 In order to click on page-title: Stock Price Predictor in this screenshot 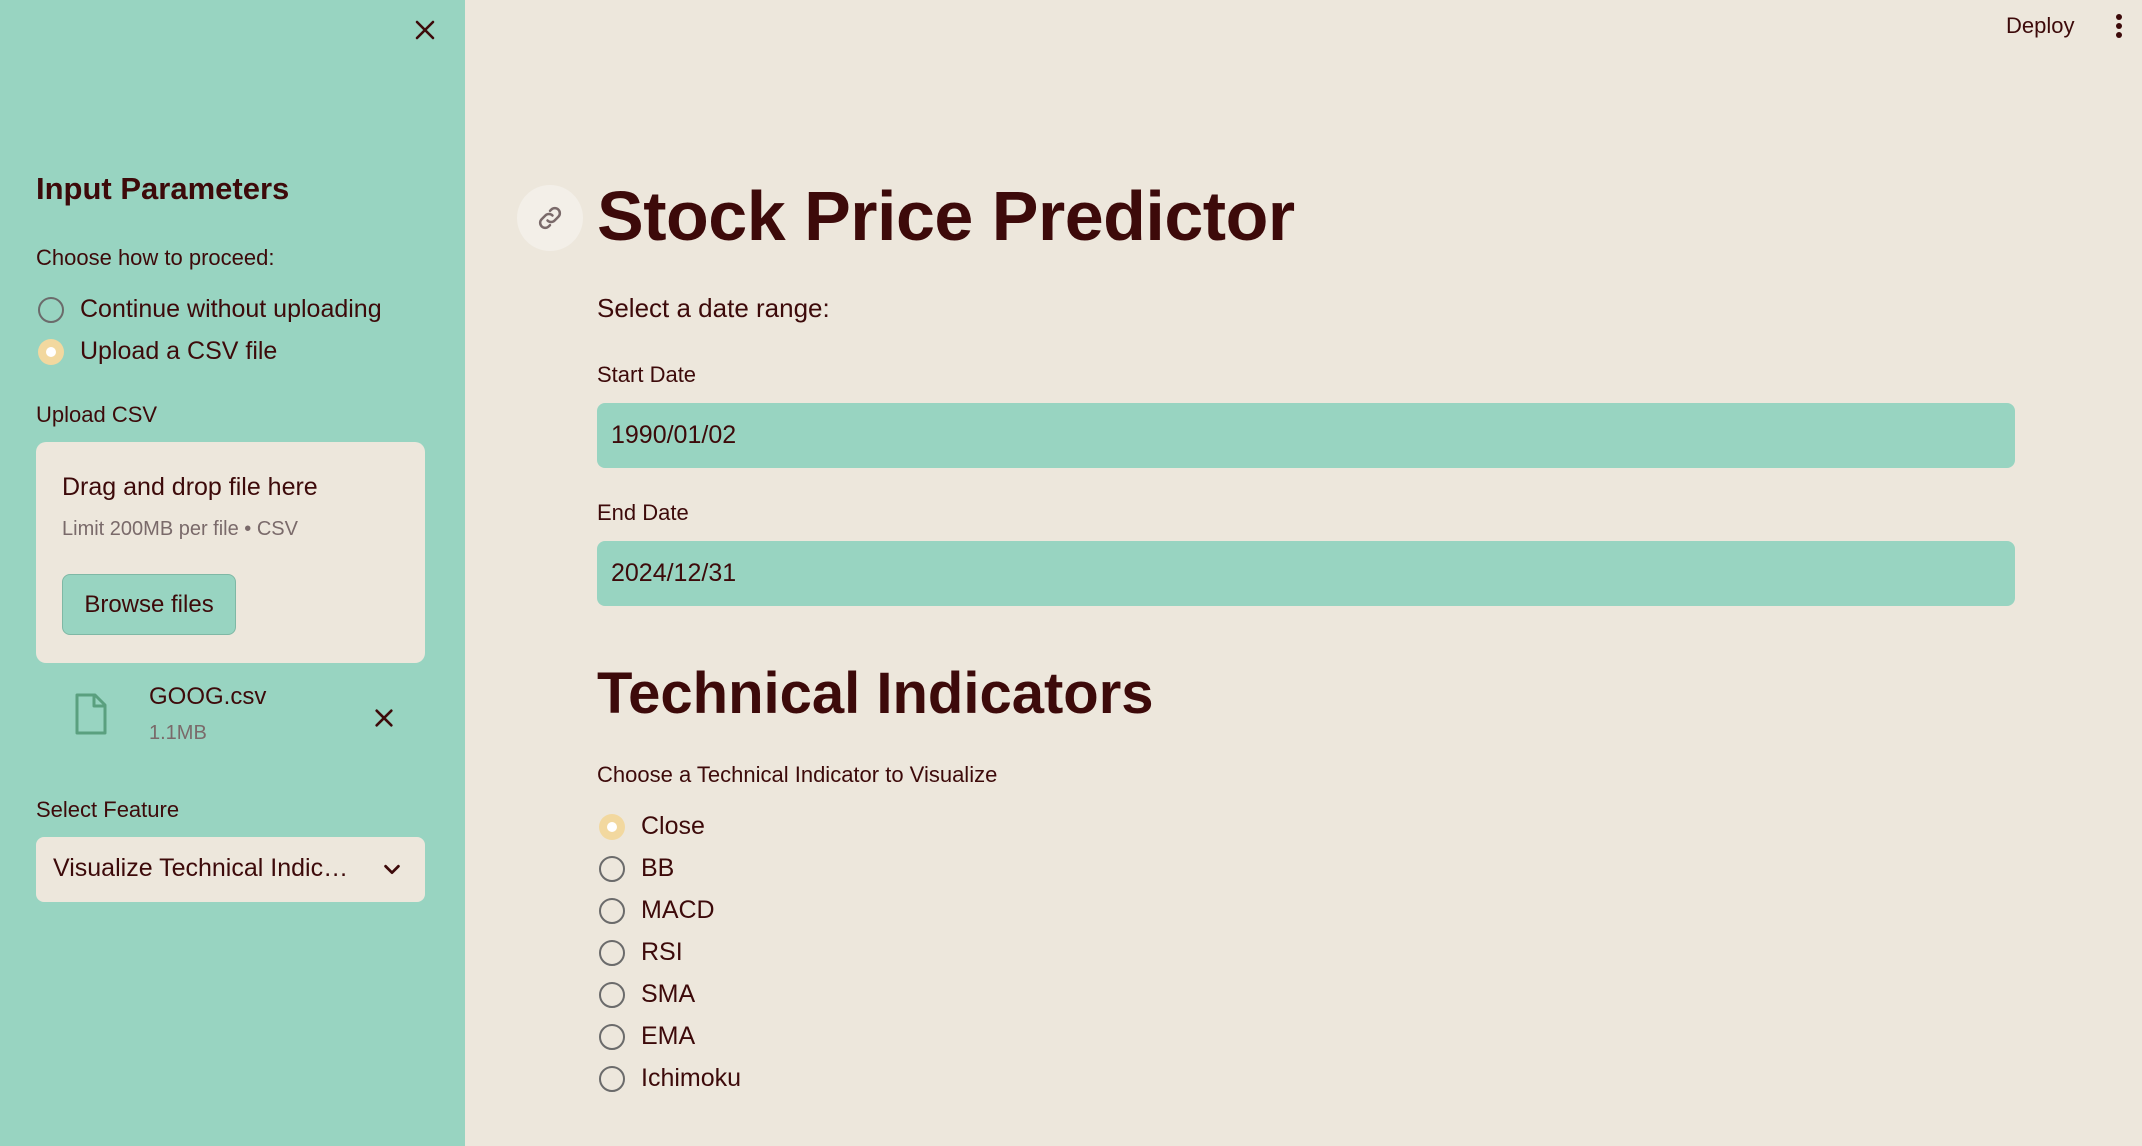, I will do `click(946, 216)`.